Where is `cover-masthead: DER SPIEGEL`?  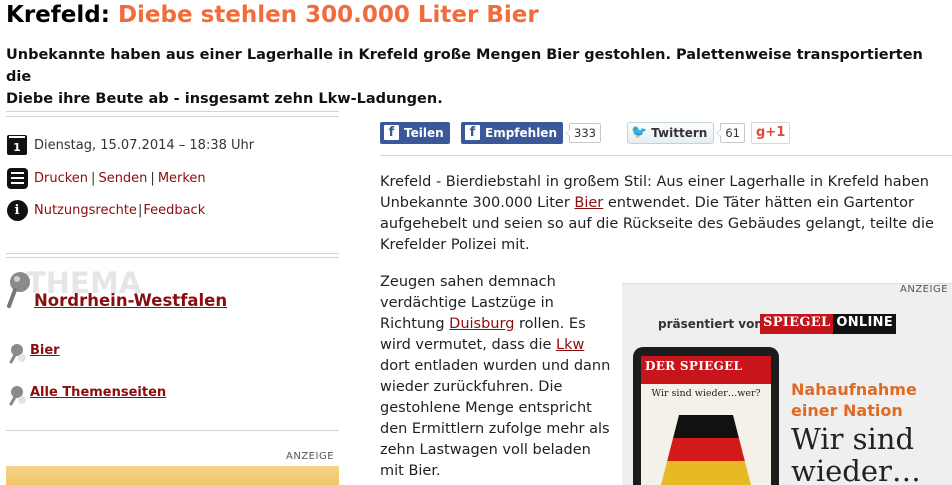
cover-masthead: DER SPIEGEL is located at coordinates (706, 370).